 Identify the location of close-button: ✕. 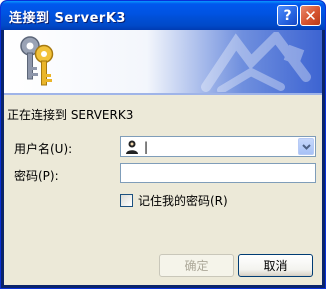
(310, 15).